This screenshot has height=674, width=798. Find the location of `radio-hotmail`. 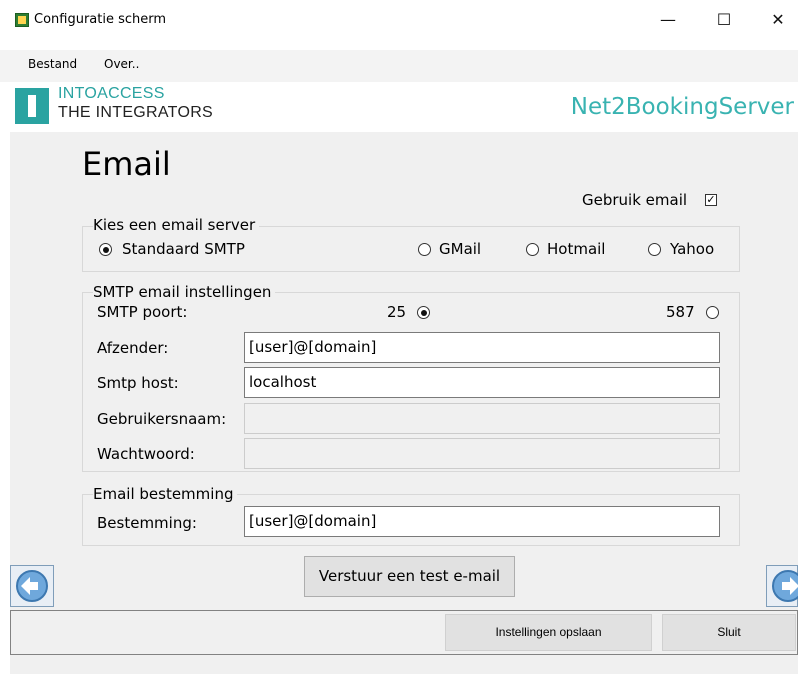

radio-hotmail is located at coordinates (532, 249).